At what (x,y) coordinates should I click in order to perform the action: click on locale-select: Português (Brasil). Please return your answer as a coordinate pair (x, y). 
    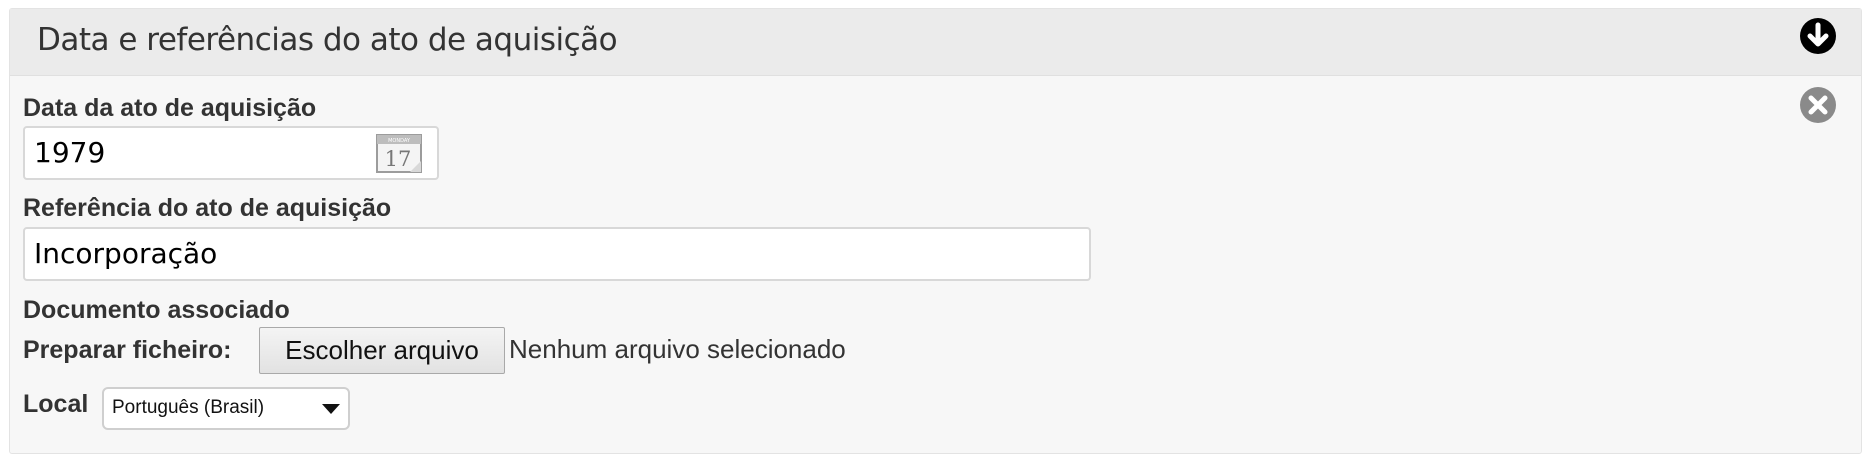
    Looking at the image, I should click on (226, 408).